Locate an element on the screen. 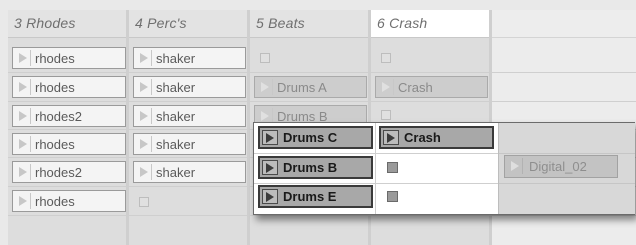  clip-label: Drums C is located at coordinates (310, 137).